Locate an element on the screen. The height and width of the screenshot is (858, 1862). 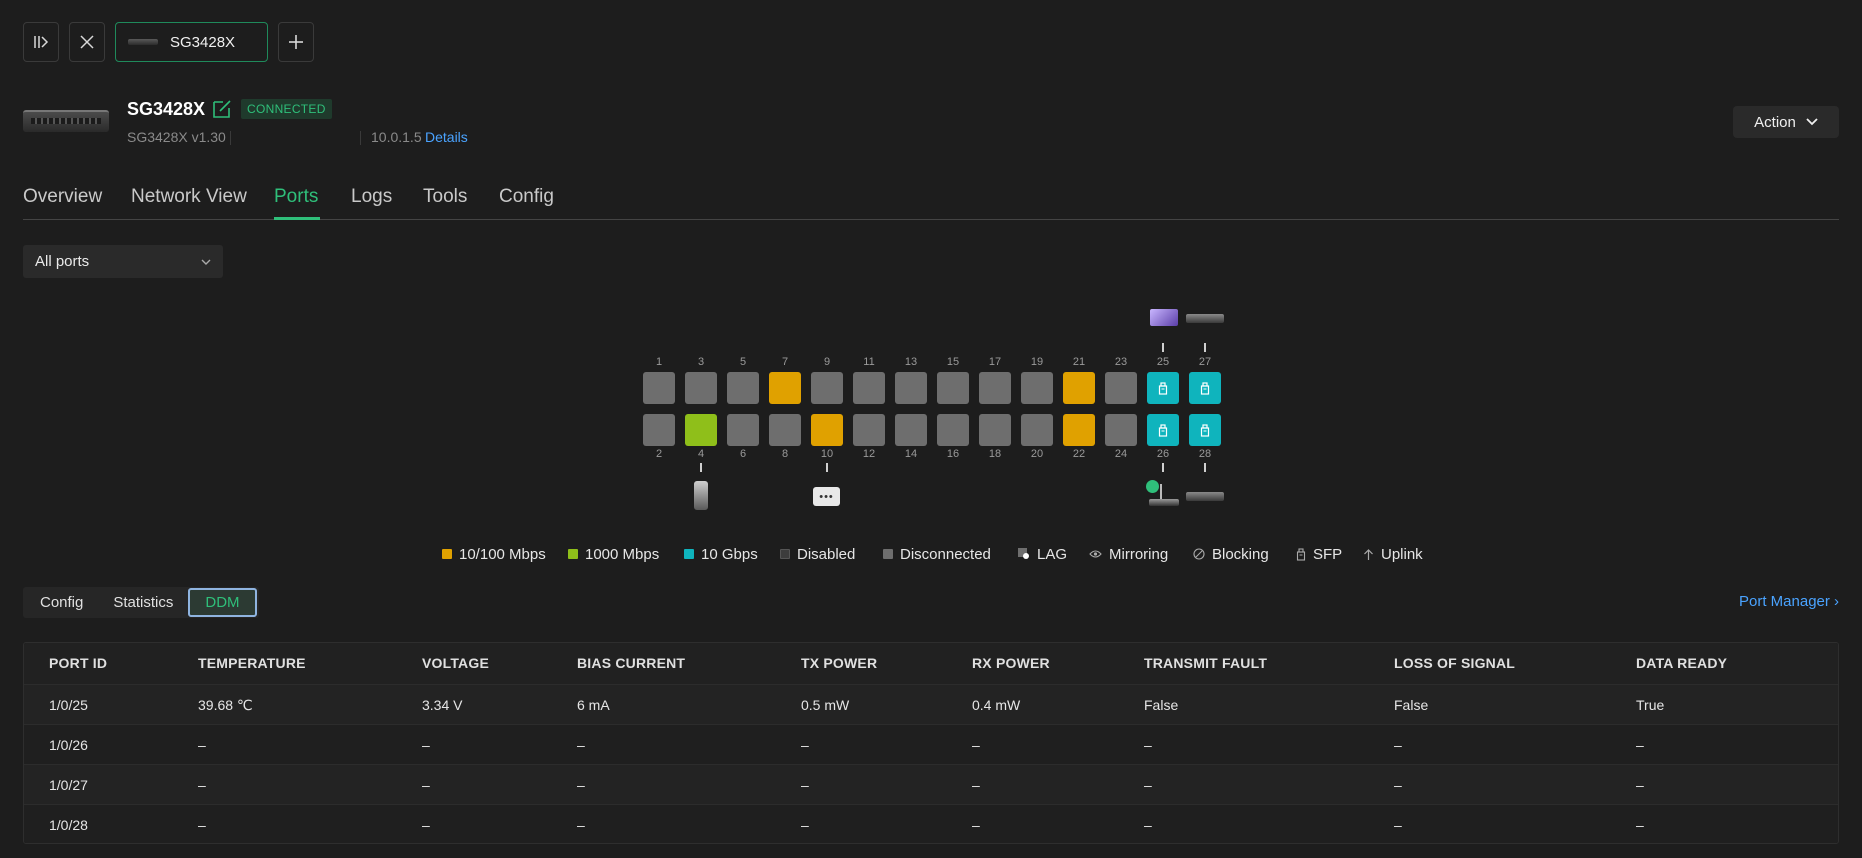
divider is located at coordinates (230, 138).